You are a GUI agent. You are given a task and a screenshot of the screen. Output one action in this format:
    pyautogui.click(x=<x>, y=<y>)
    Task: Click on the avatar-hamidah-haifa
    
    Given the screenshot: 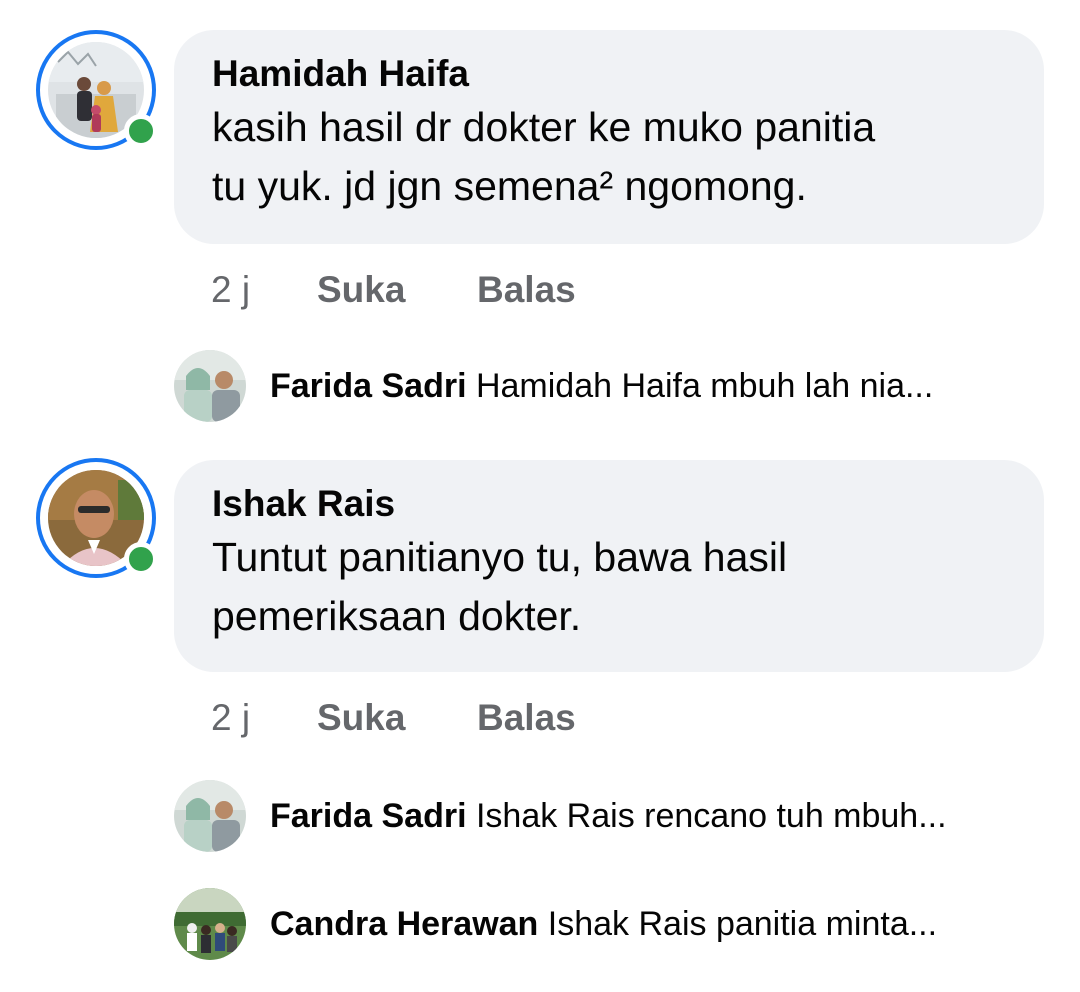 What is the action you would take?
    pyautogui.click(x=97, y=90)
    